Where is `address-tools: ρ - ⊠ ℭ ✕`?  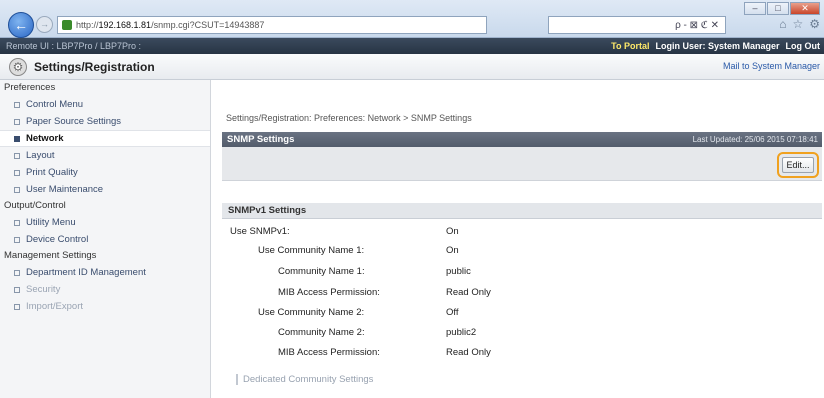
address-tools: ρ - ⊠ ℭ ✕ is located at coordinates (637, 25).